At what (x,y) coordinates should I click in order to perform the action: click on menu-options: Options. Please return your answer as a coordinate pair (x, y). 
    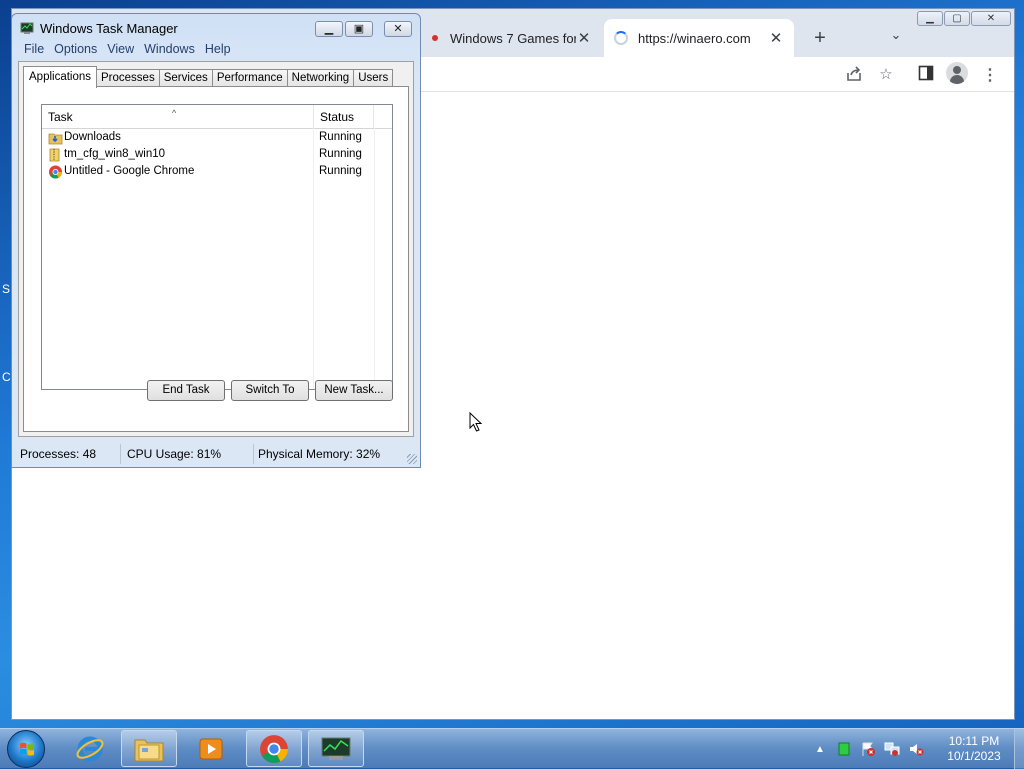
    Looking at the image, I should click on (75, 51).